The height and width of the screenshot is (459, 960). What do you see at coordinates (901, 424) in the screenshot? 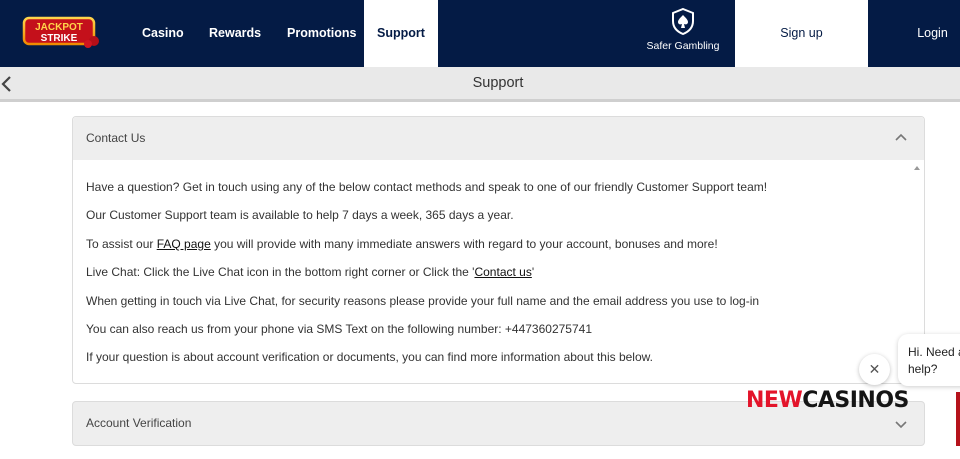
I see `chevron-down-icon` at bounding box center [901, 424].